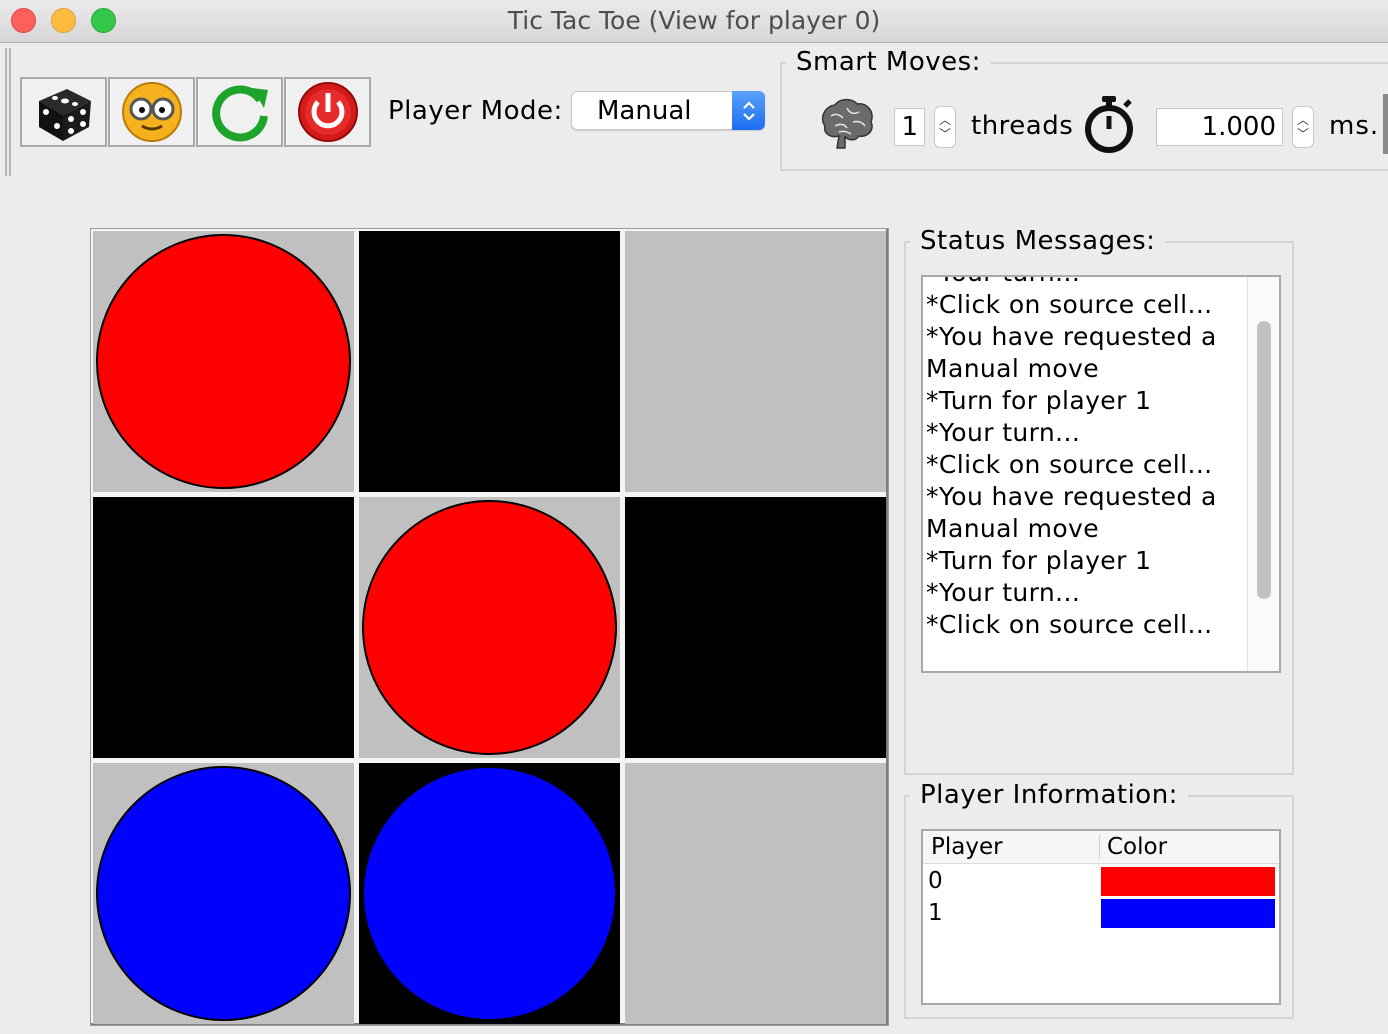 The height and width of the screenshot is (1034, 1388). Describe the element at coordinates (64, 115) in the screenshot. I see `dice-icon` at that location.